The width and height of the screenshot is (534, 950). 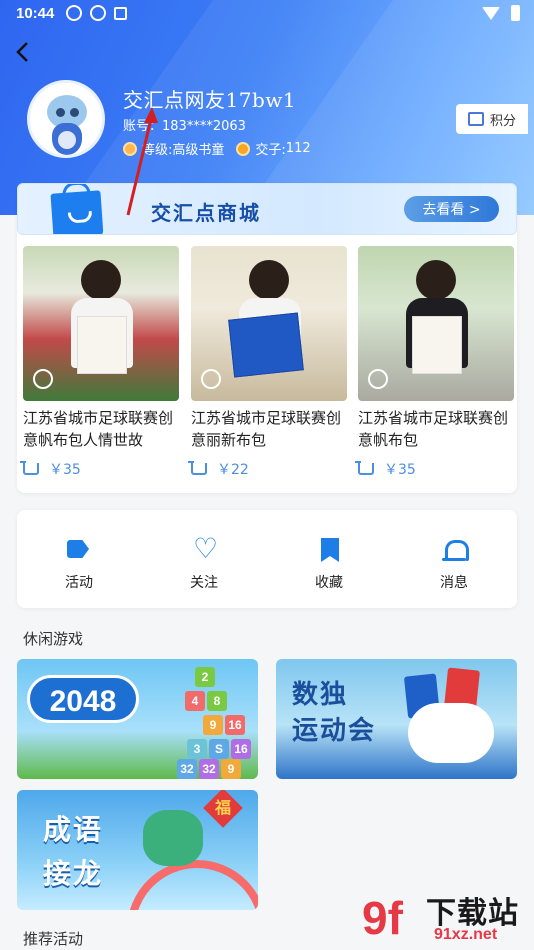 What do you see at coordinates (195, 701) in the screenshot?
I see `game-tile: 4` at bounding box center [195, 701].